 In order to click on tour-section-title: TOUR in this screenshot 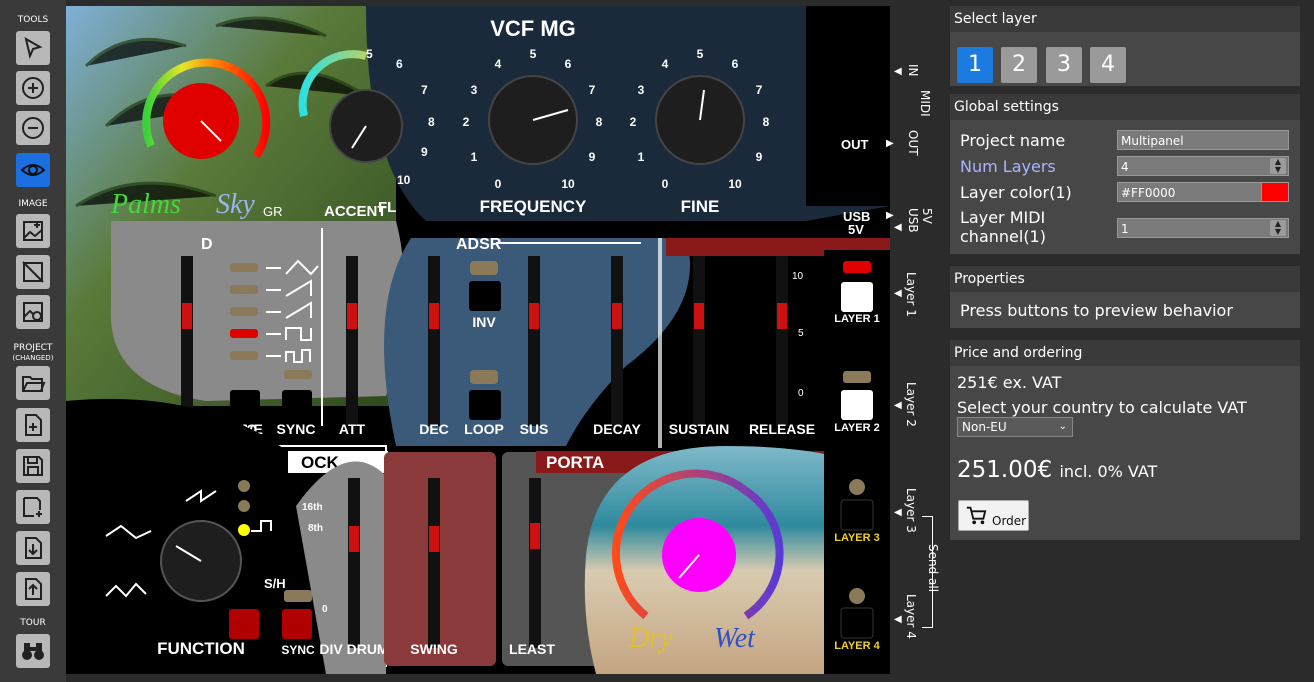, I will do `click(33, 623)`.